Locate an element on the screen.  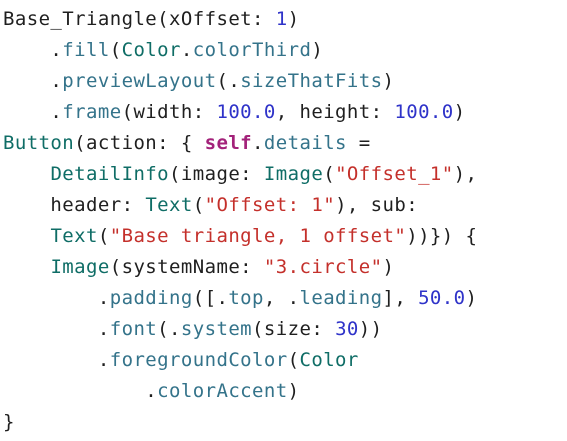
code-token-plain: ), is located at coordinates (465, 174).